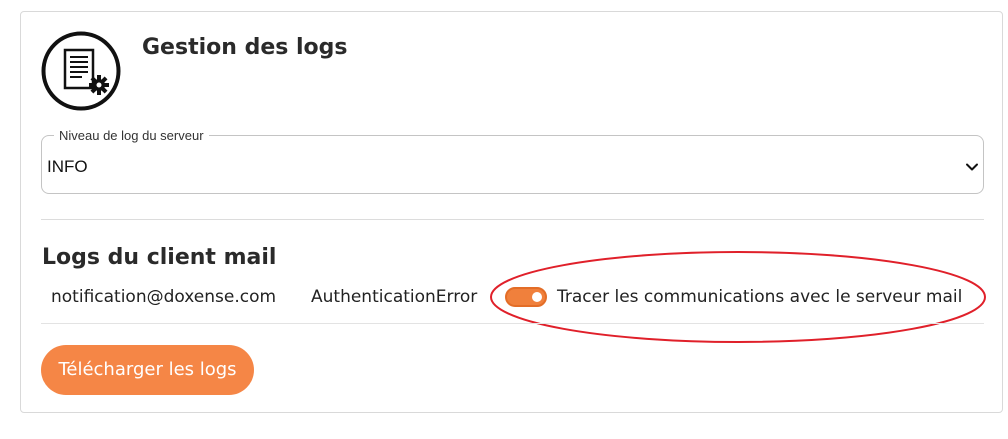 Image resolution: width=1008 pixels, height=439 pixels. What do you see at coordinates (164, 297) in the screenshot?
I see `mail-client-email: notification@doxense.com` at bounding box center [164, 297].